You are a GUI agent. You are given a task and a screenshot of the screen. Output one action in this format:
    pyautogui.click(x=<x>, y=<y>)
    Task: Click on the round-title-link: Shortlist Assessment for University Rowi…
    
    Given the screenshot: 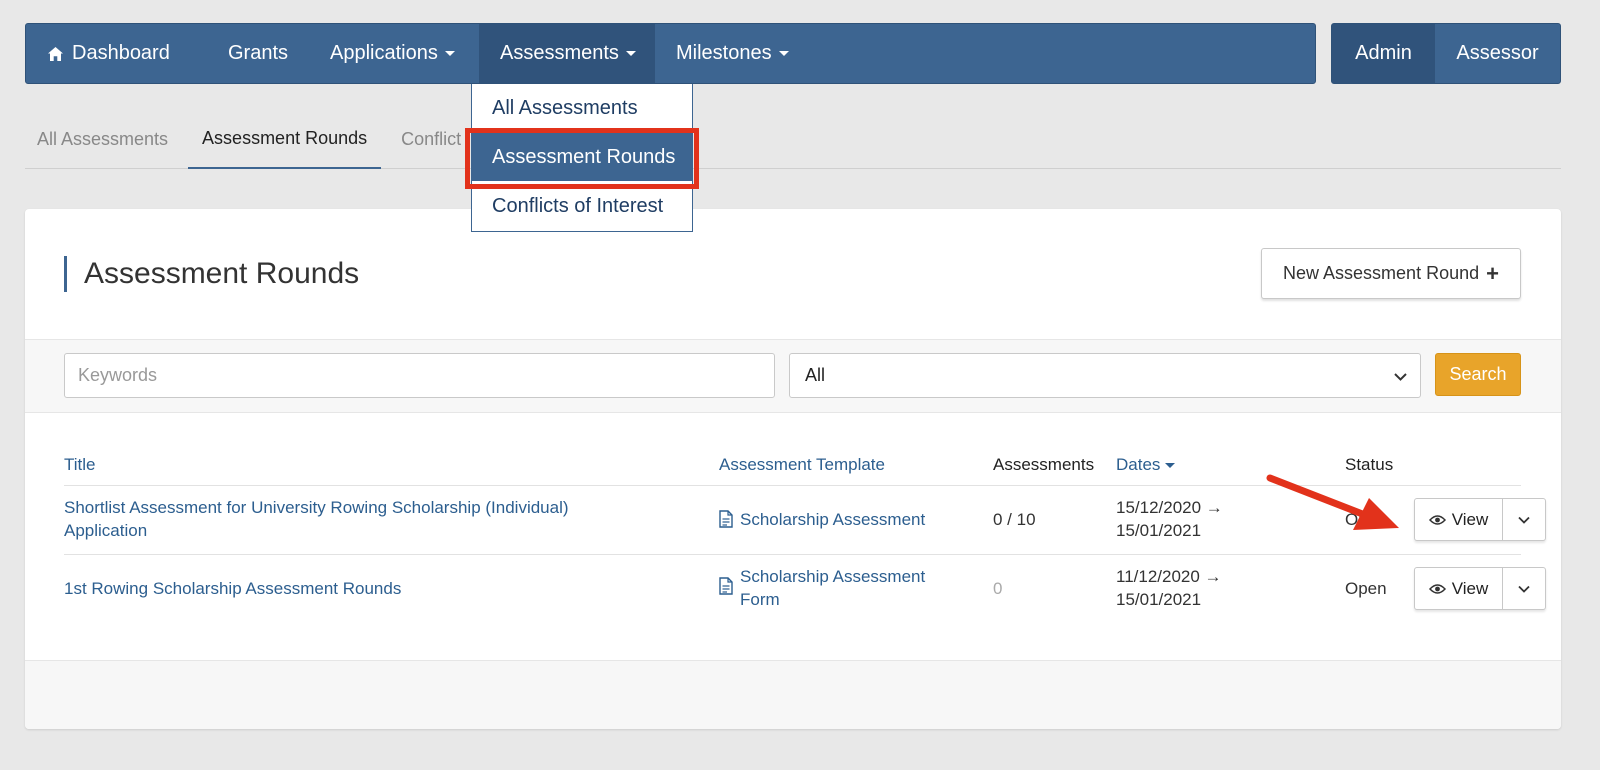 What is the action you would take?
    pyautogui.click(x=344, y=519)
    